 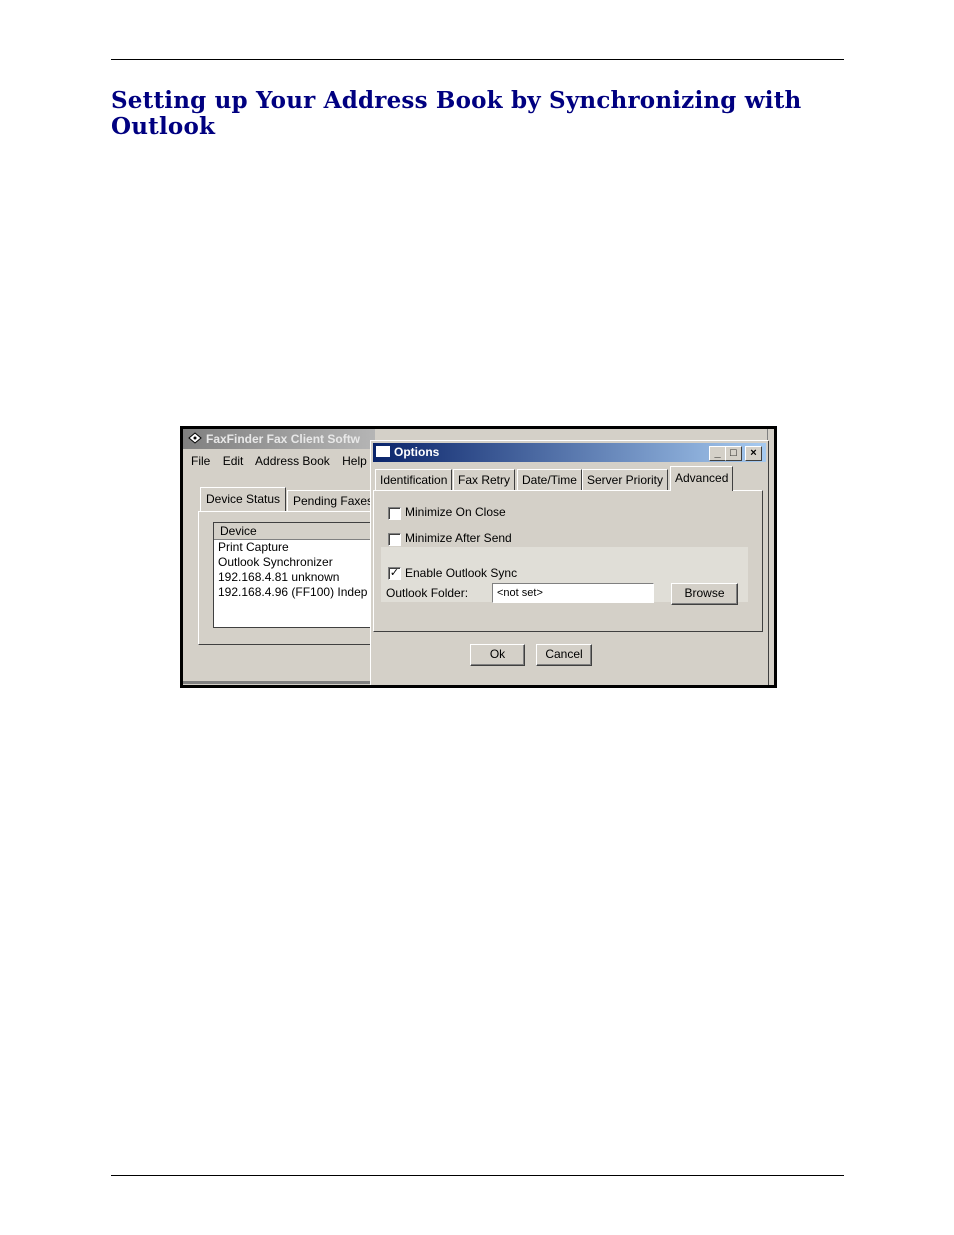 I want to click on options-titlebar: Options _ □ ×, so click(x=569, y=452).